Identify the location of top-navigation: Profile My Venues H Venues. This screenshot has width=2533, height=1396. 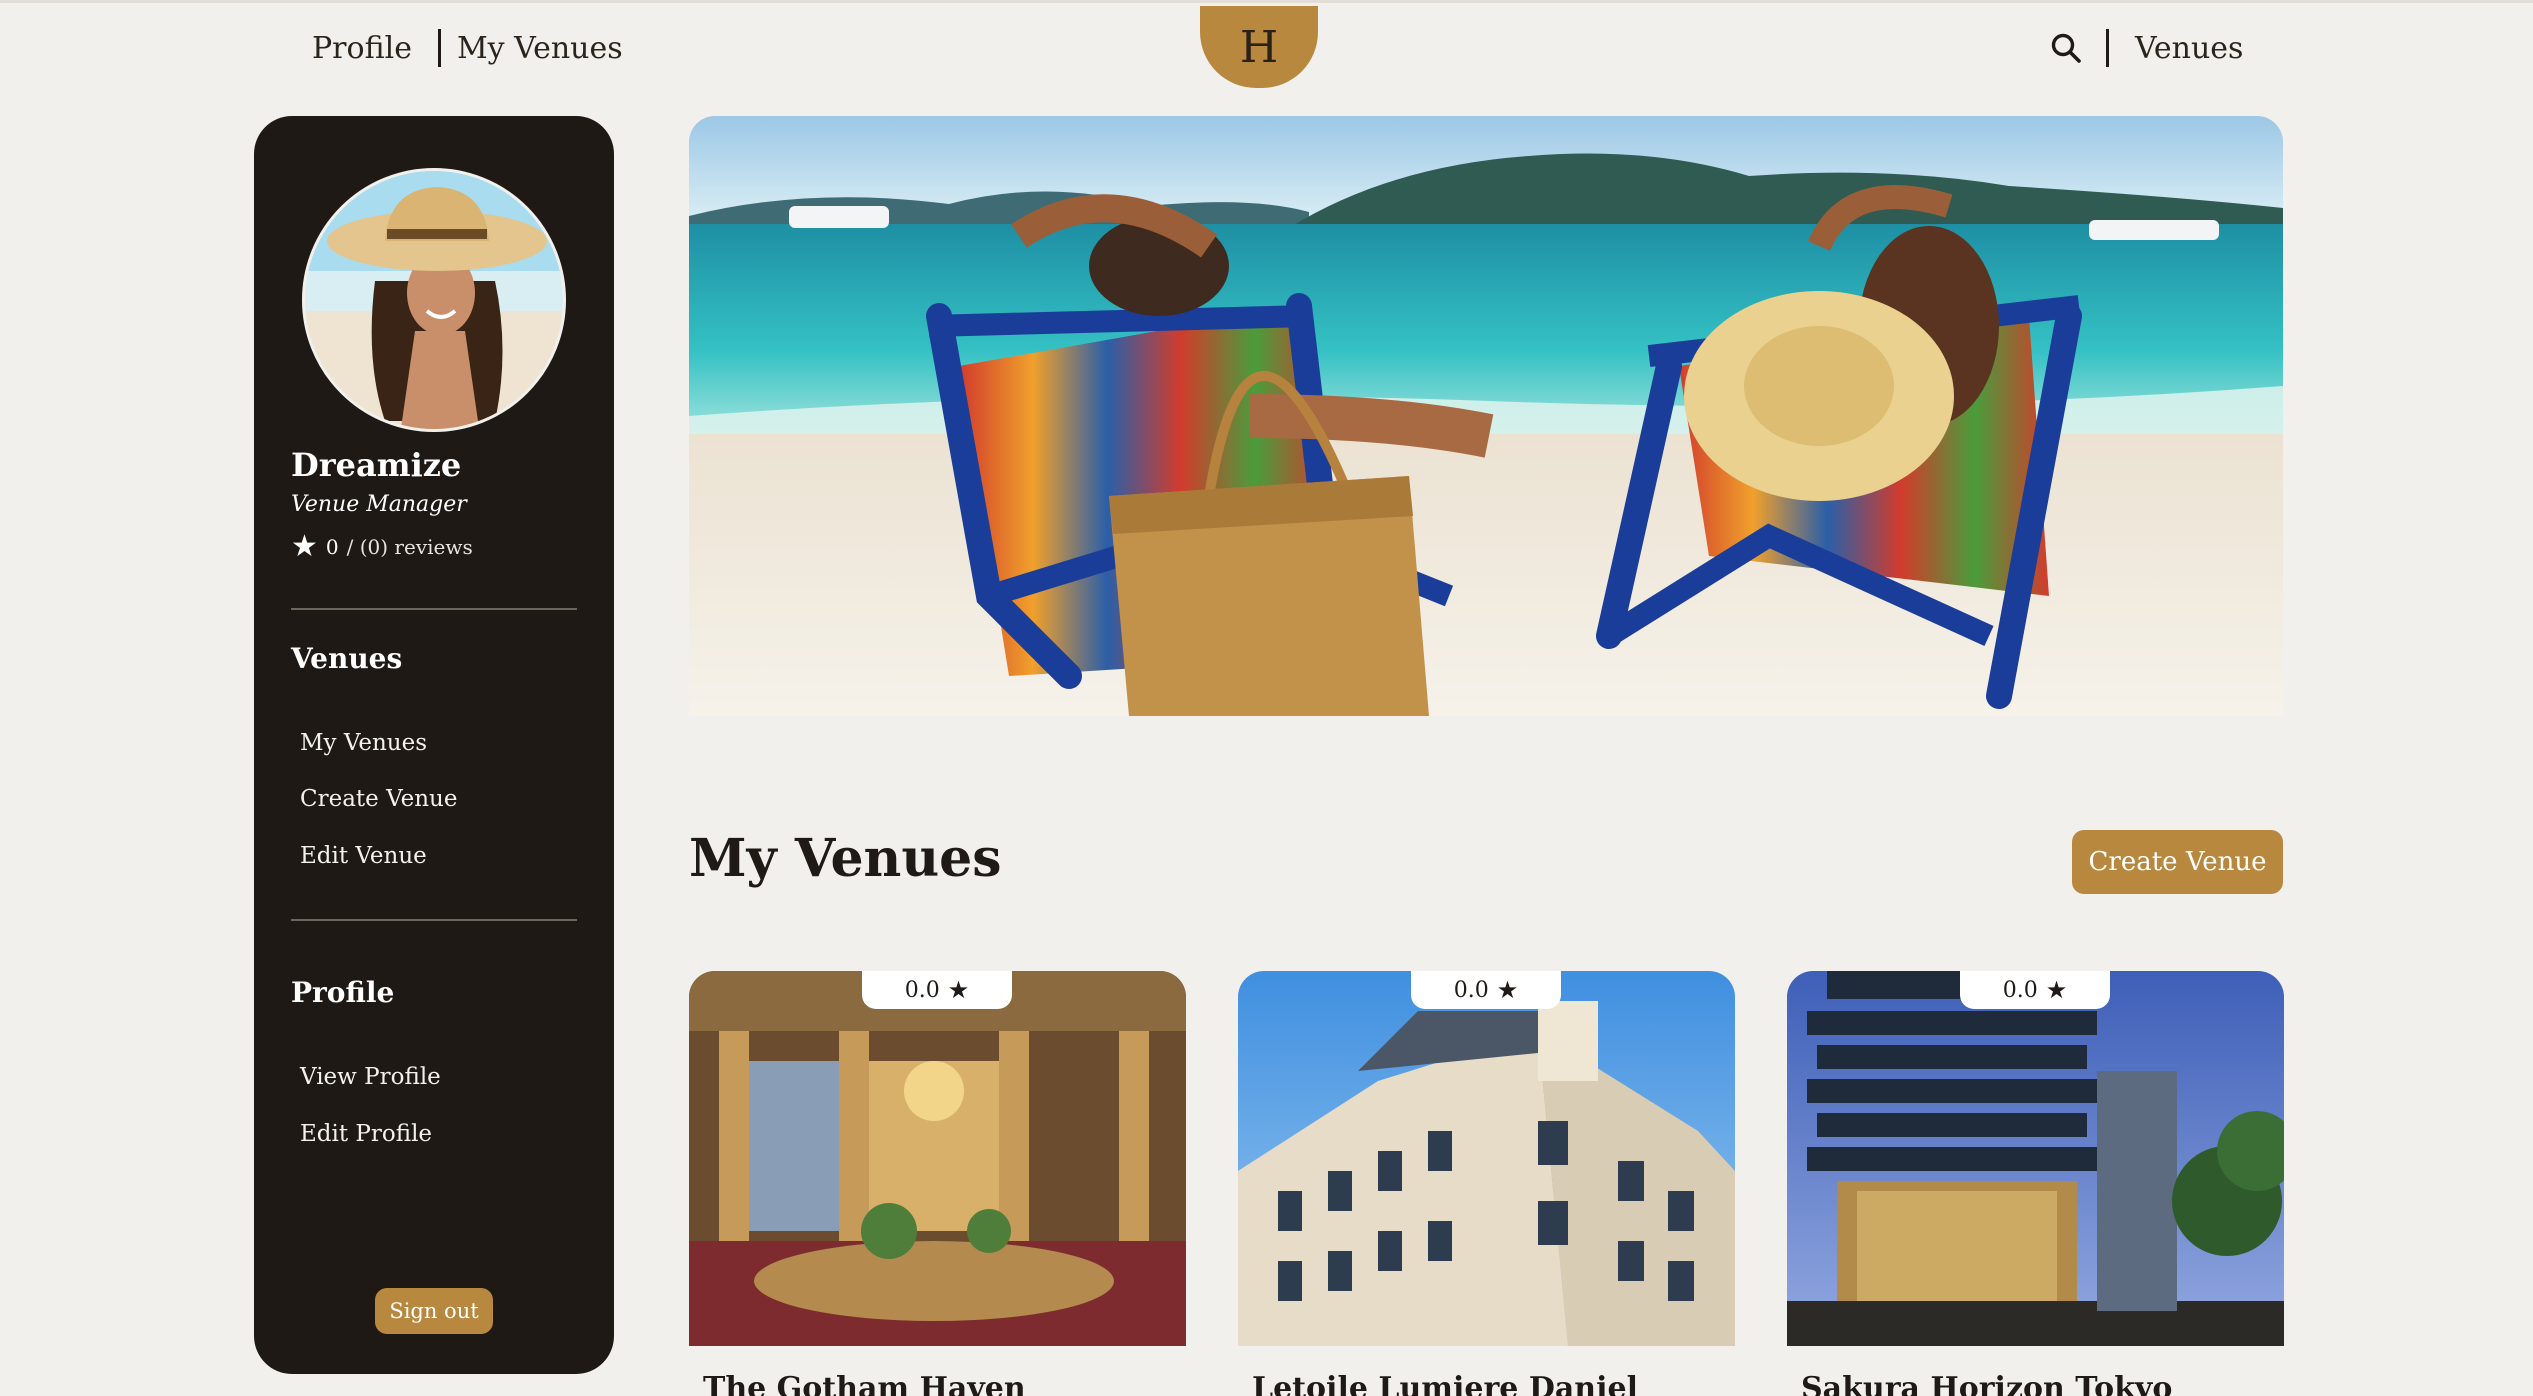
(1266, 48).